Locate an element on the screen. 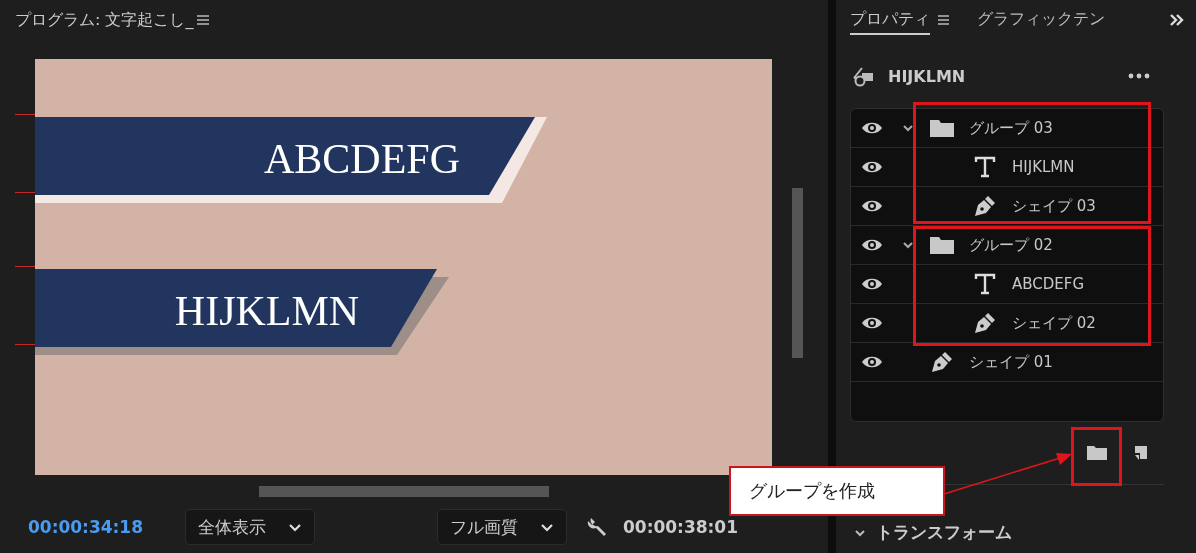 The height and width of the screenshot is (553, 1196). current-timecode: 00:00:34:18 is located at coordinates (106, 527).